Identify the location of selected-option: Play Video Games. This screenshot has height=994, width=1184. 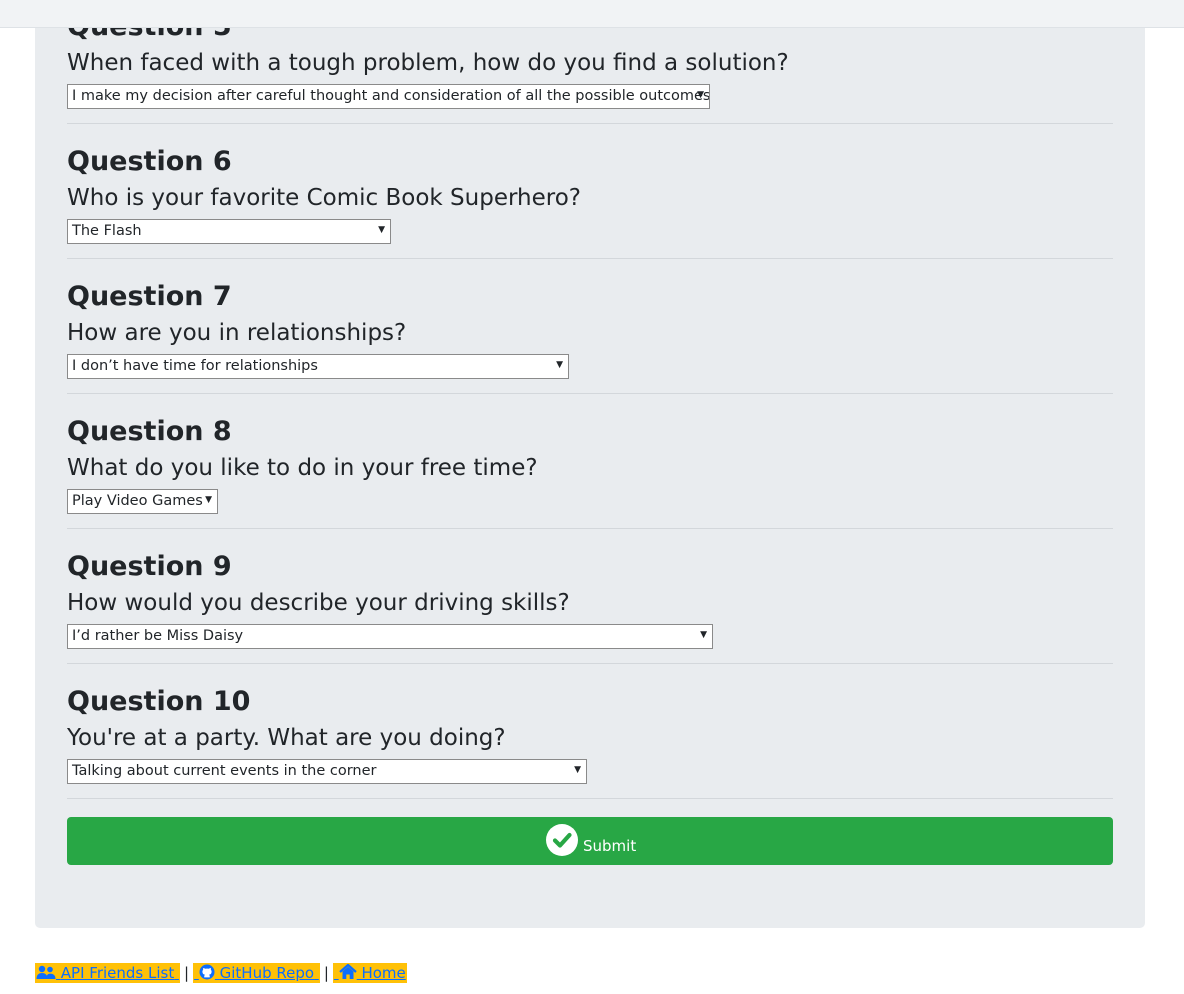
(137, 501).